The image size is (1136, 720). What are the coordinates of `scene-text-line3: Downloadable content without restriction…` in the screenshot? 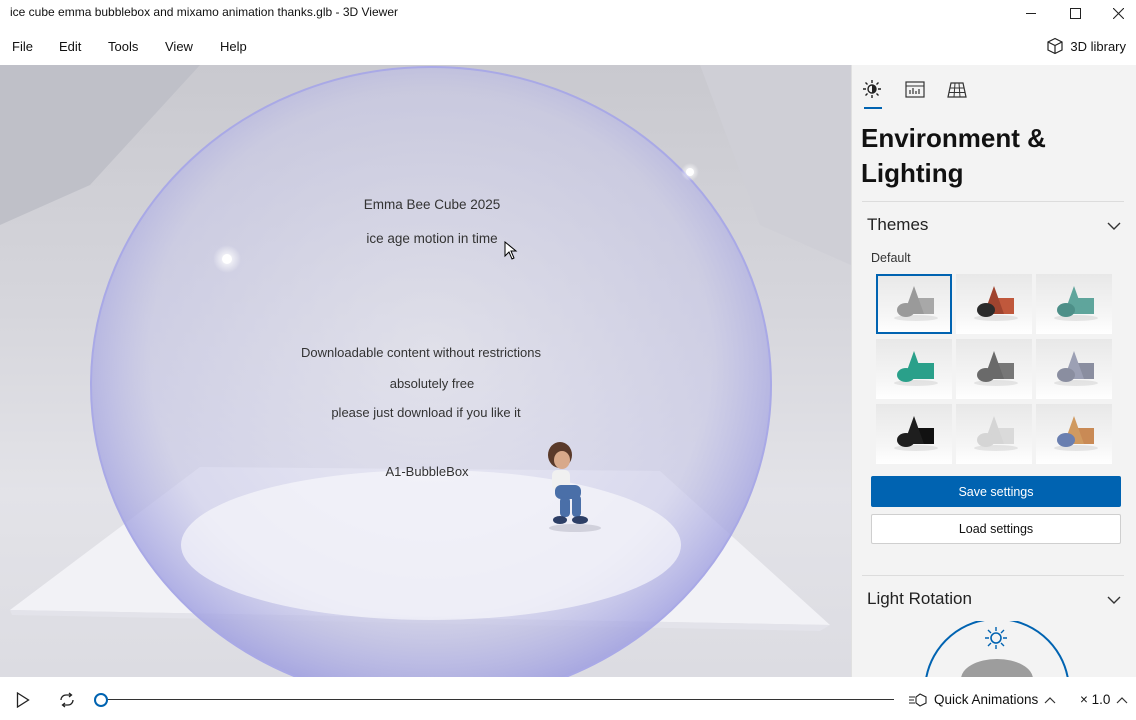 It's located at (421, 352).